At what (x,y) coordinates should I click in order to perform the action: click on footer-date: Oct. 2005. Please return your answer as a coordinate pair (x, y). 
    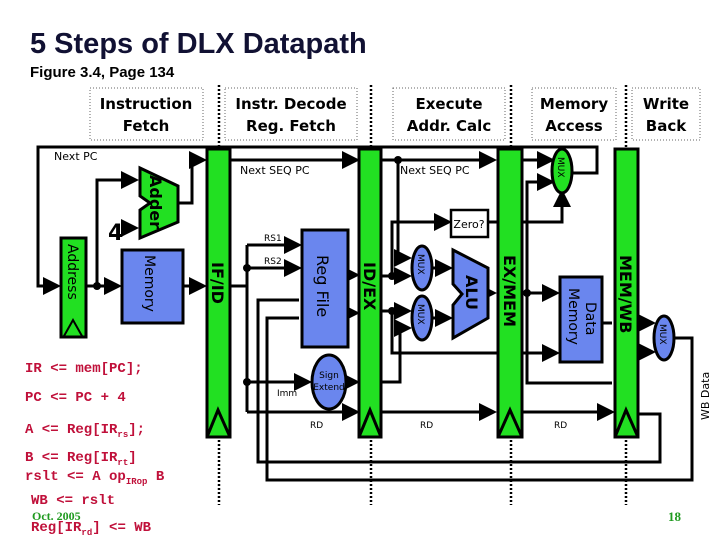
    Looking at the image, I should click on (56, 516).